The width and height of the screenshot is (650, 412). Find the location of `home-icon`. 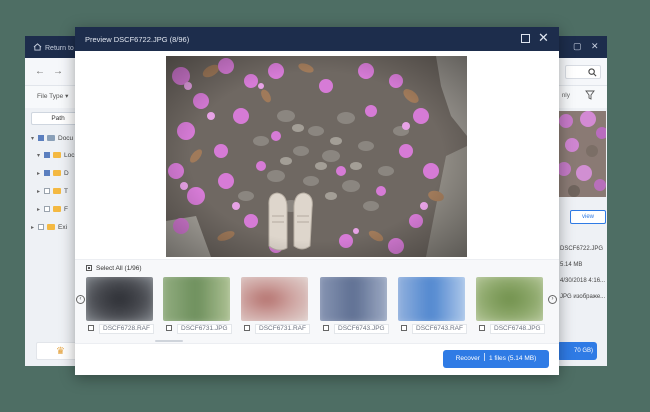

home-icon is located at coordinates (37, 47).